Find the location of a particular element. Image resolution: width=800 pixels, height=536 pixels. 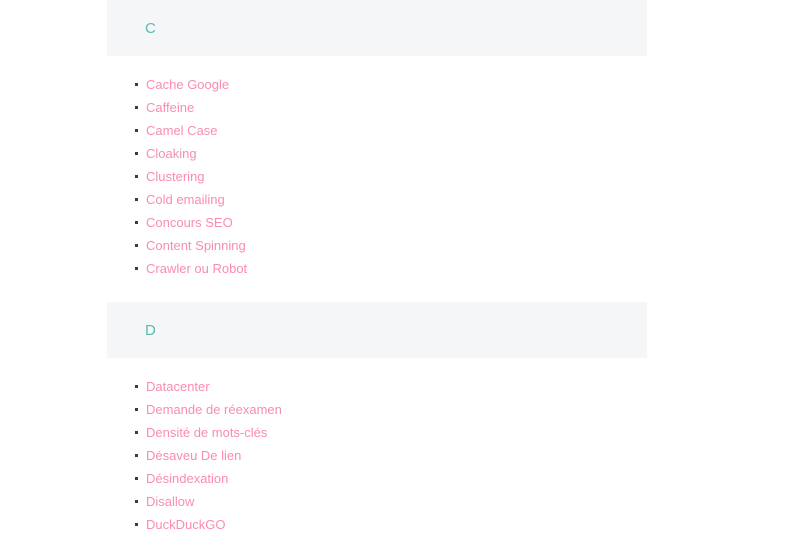

list-item: Cold emailing is located at coordinates (400, 199).